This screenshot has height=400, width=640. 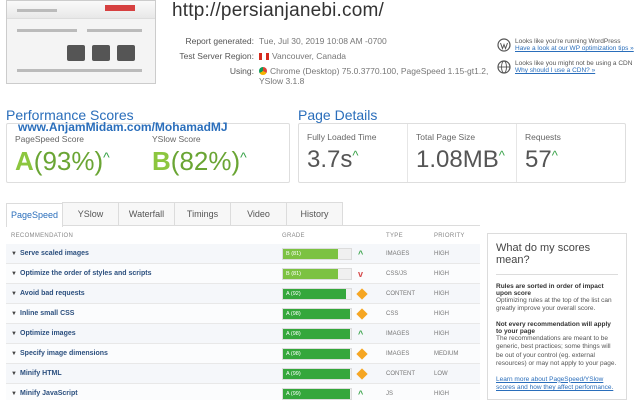 I want to click on recommendation-type: JS, so click(x=390, y=394).